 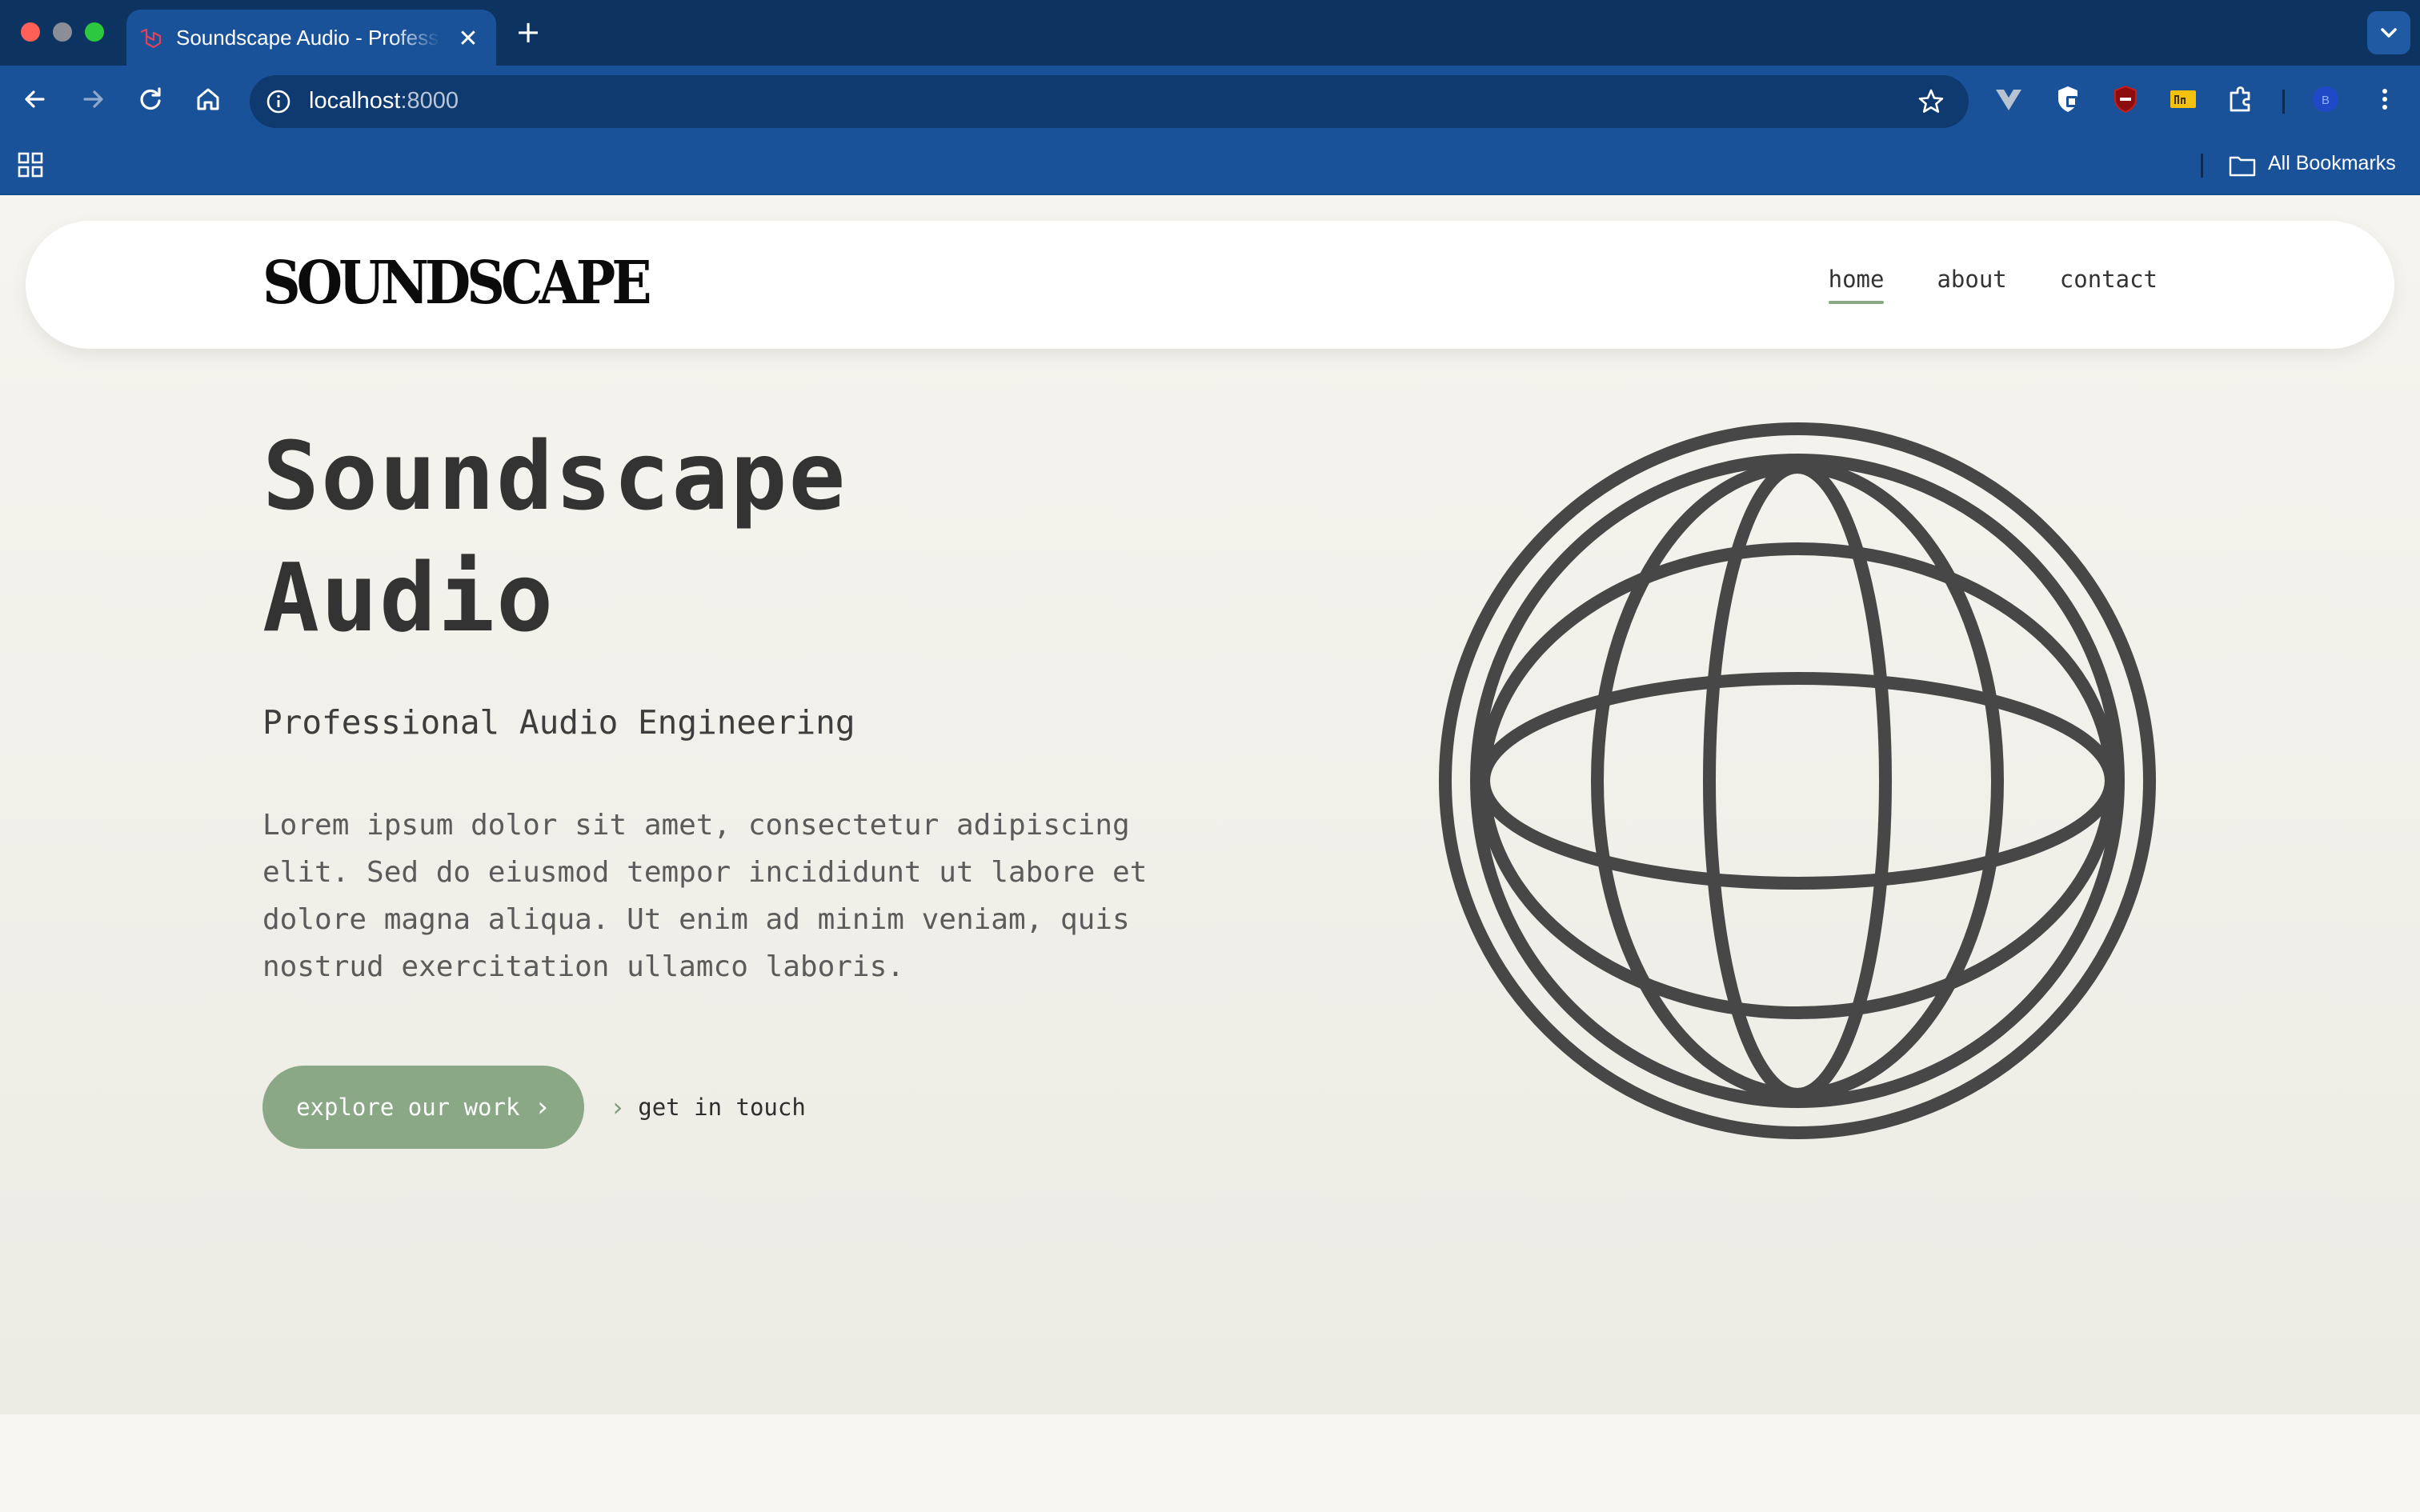 What do you see at coordinates (2125, 99) in the screenshot?
I see `ublock-extension-icon` at bounding box center [2125, 99].